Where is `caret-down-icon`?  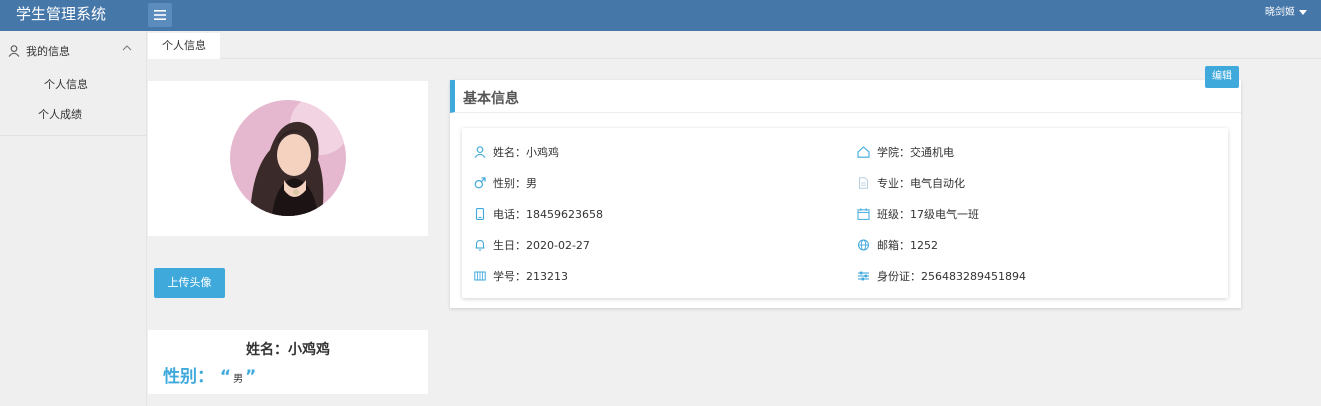 caret-down-icon is located at coordinates (1303, 12).